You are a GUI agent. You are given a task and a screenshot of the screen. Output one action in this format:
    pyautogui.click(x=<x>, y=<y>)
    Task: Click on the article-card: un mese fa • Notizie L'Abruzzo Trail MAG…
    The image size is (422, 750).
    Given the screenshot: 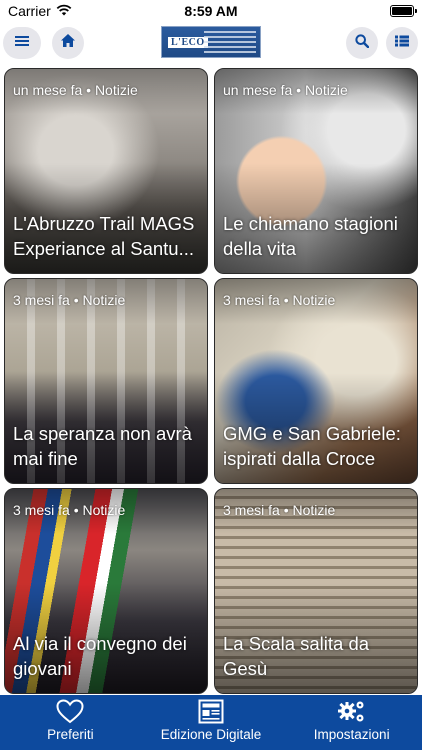 What is the action you would take?
    pyautogui.click(x=106, y=171)
    